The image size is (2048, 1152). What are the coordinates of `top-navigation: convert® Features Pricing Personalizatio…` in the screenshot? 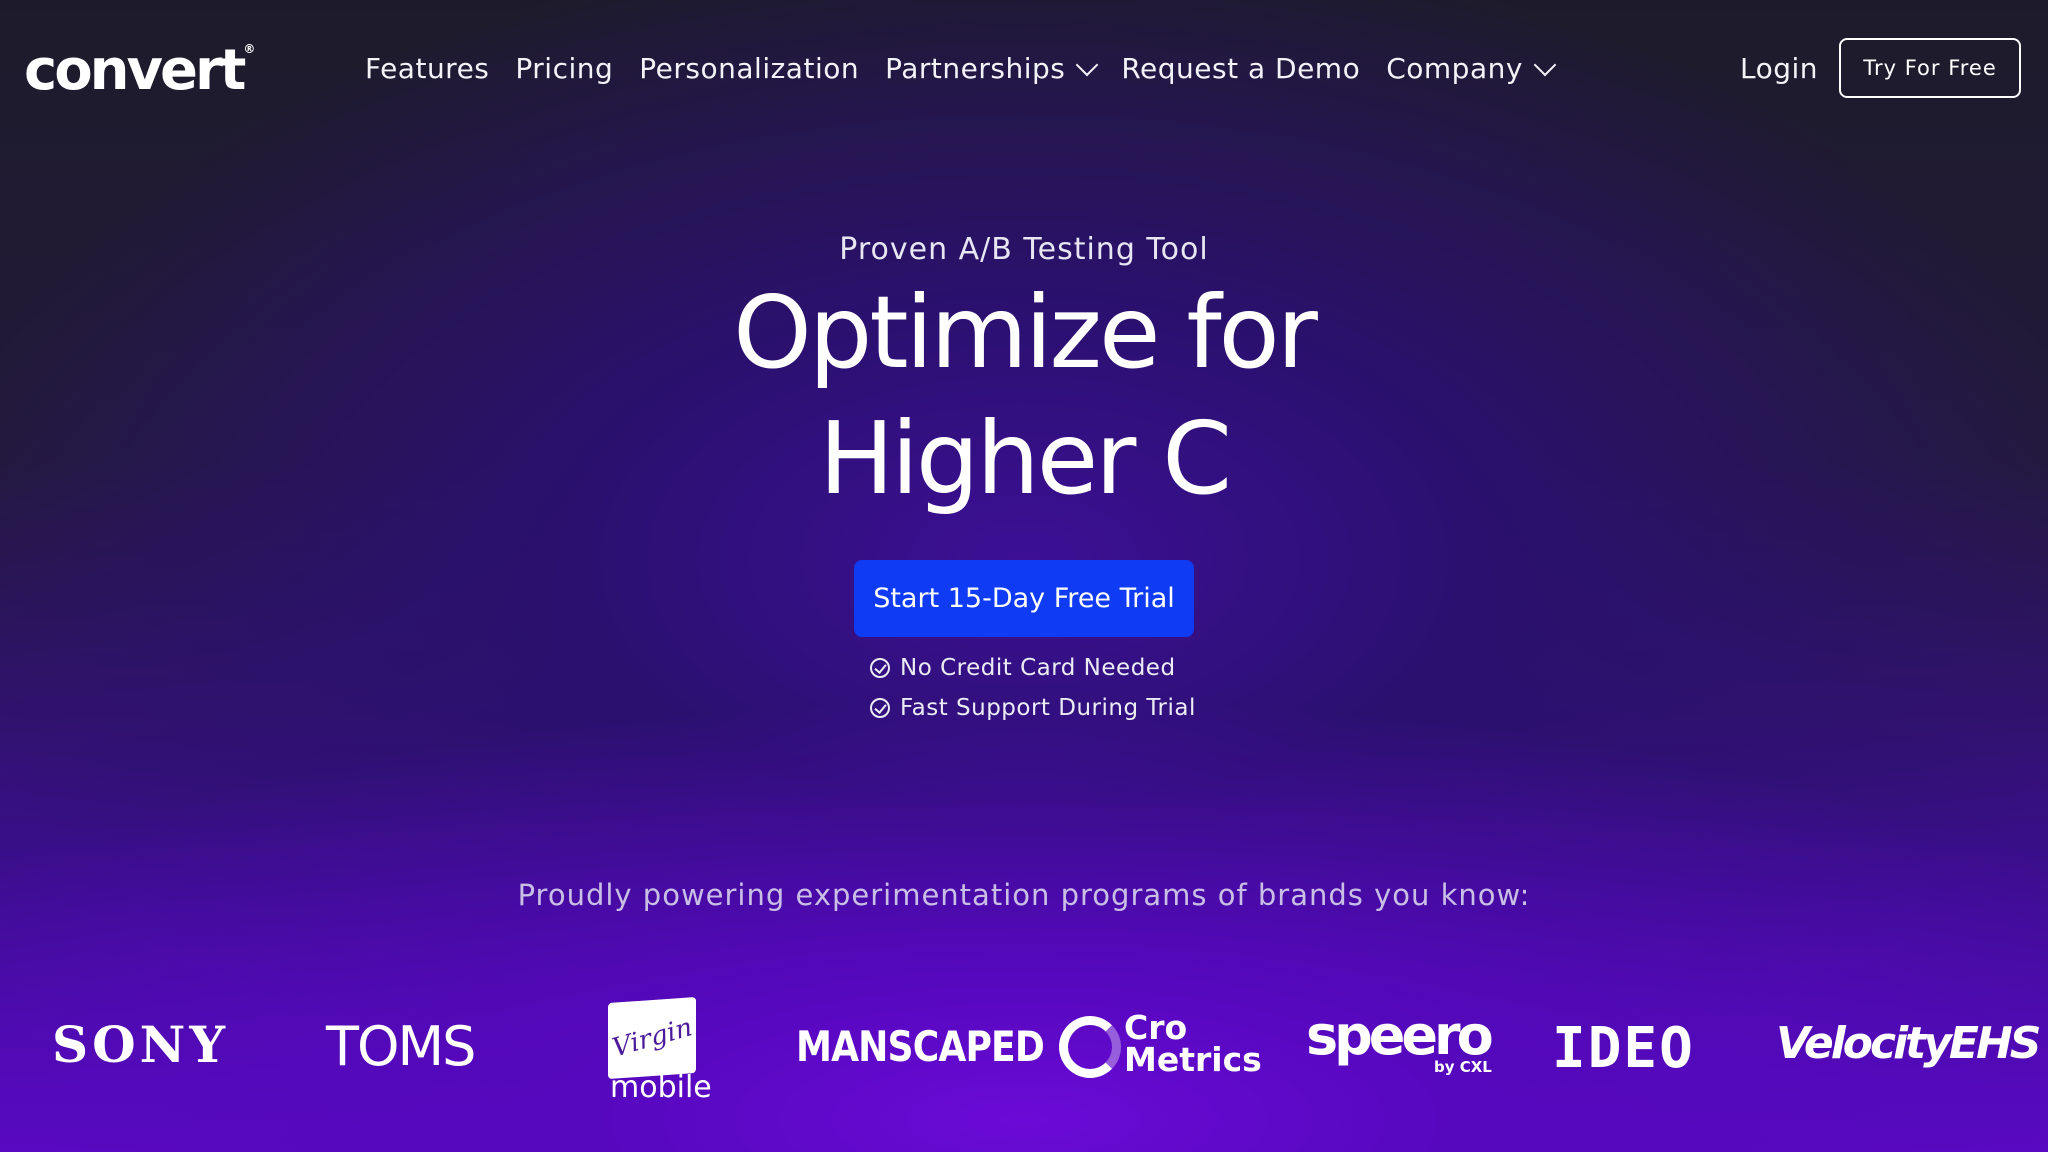 It's located at (1024, 70).